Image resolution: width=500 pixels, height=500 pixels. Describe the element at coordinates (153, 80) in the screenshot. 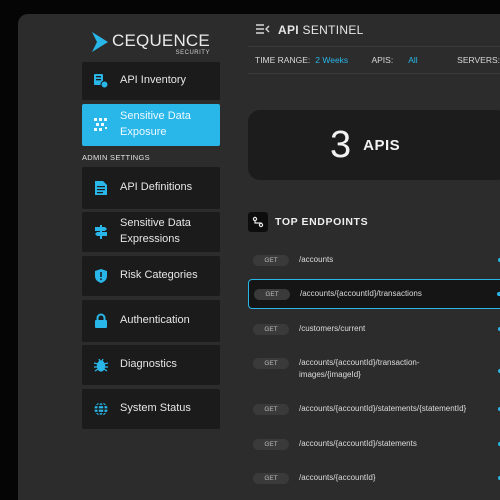

I see `sidebar-item-label: API Inventory` at that location.